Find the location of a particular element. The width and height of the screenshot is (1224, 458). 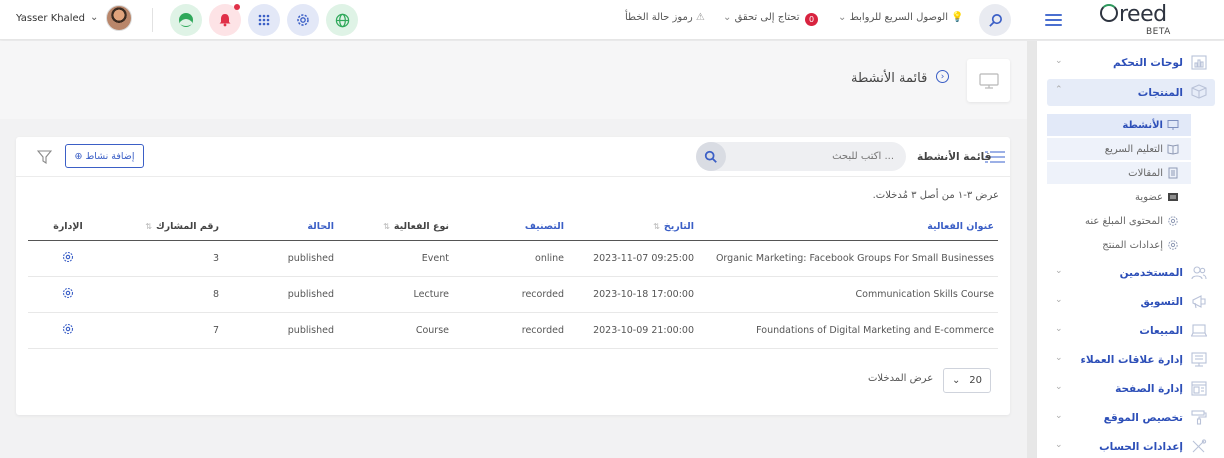

sidebar-item-label: التسويق is located at coordinates (1161, 301).